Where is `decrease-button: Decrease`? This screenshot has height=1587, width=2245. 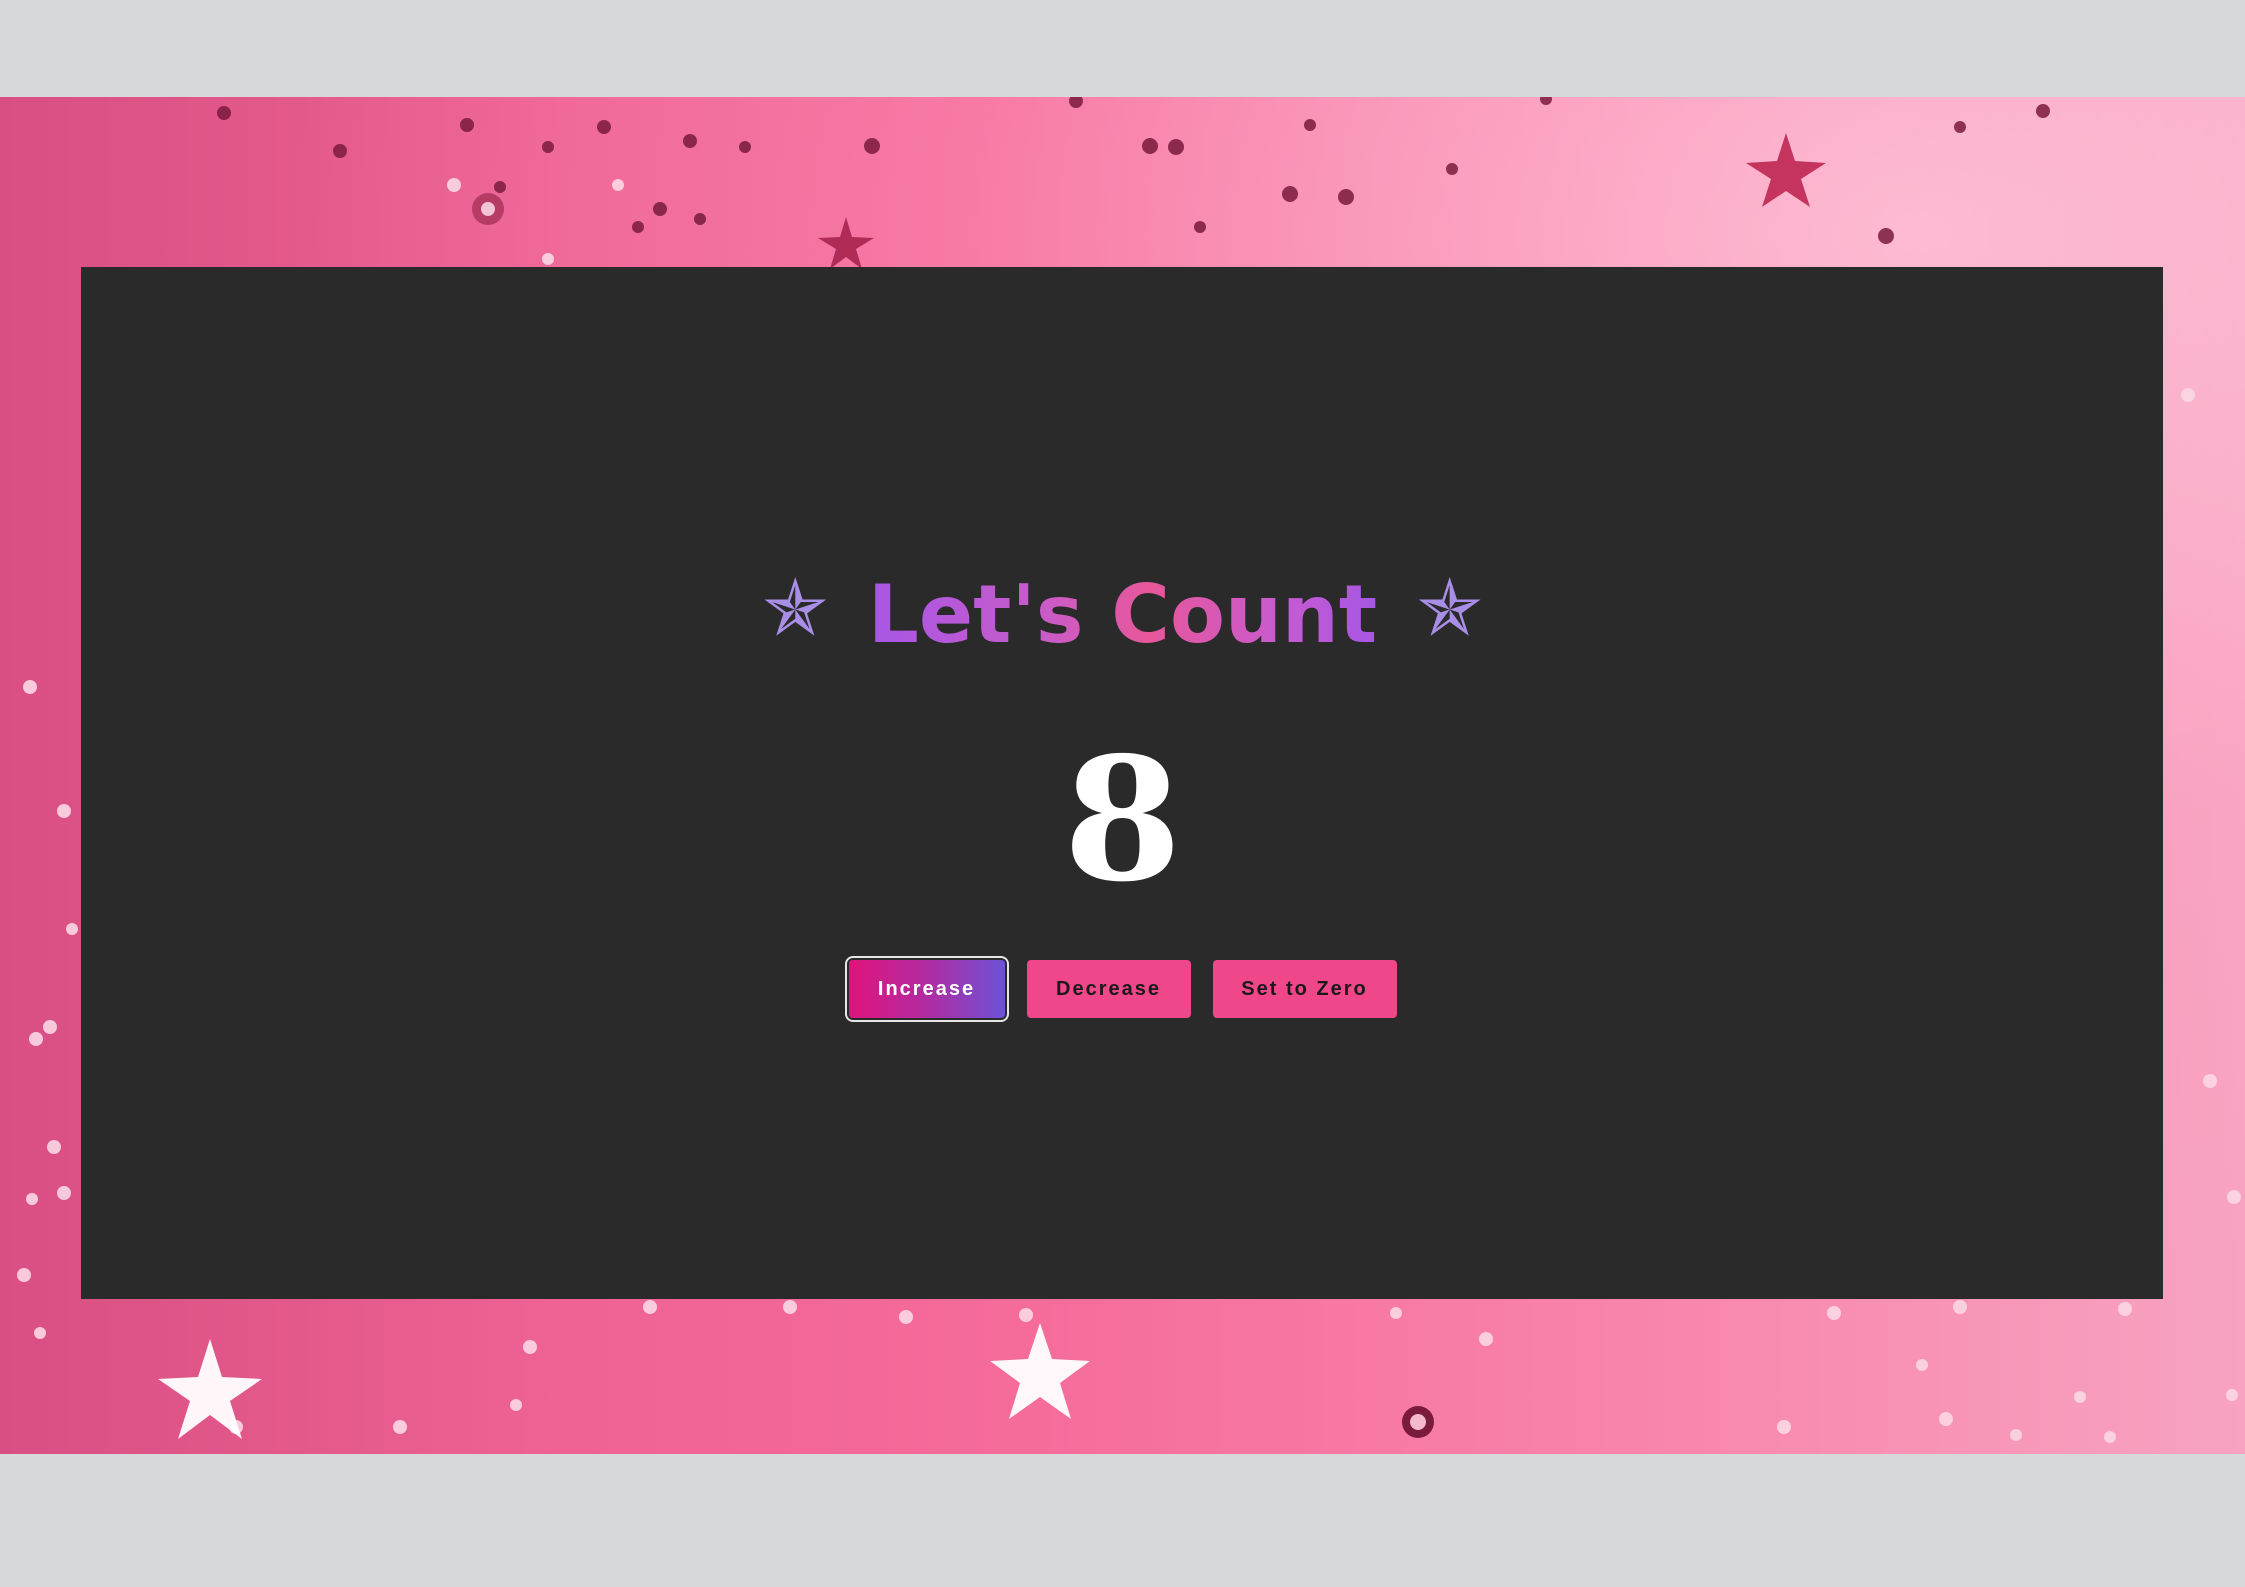
decrease-button: Decrease is located at coordinates (1108, 989).